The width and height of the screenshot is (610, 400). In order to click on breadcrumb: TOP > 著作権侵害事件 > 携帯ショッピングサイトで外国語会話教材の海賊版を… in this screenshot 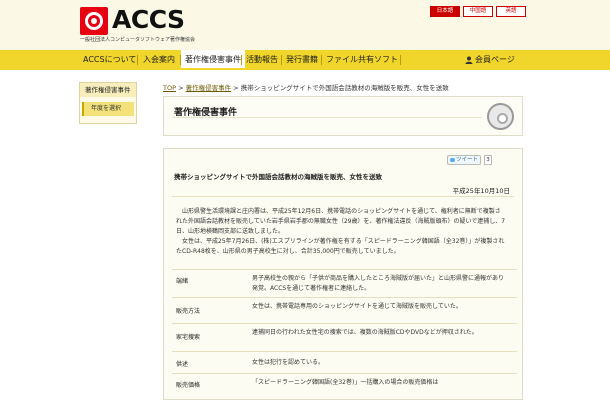, I will do `click(306, 88)`.